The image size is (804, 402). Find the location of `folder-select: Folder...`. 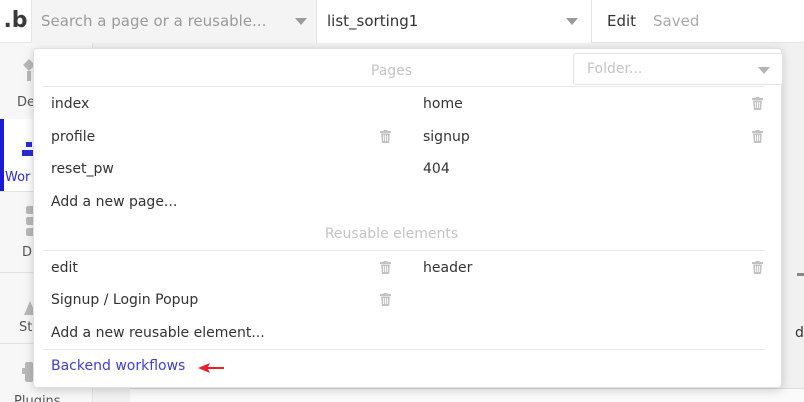

folder-select: Folder... is located at coordinates (678, 69).